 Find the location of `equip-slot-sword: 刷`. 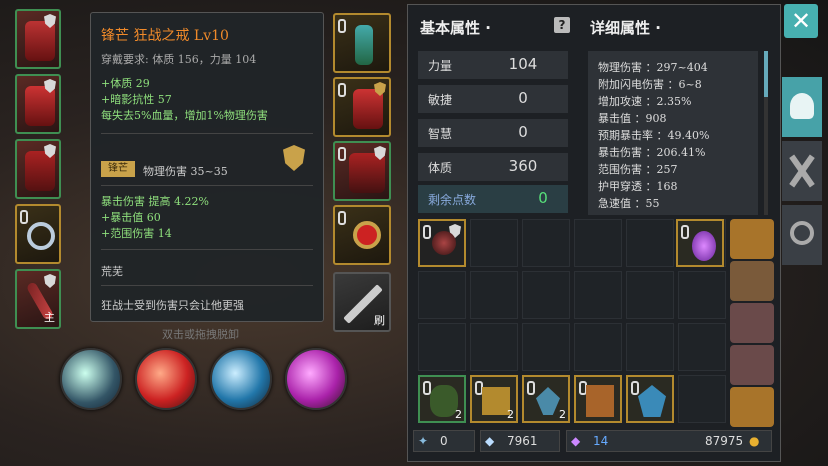

equip-slot-sword: 刷 is located at coordinates (362, 302).